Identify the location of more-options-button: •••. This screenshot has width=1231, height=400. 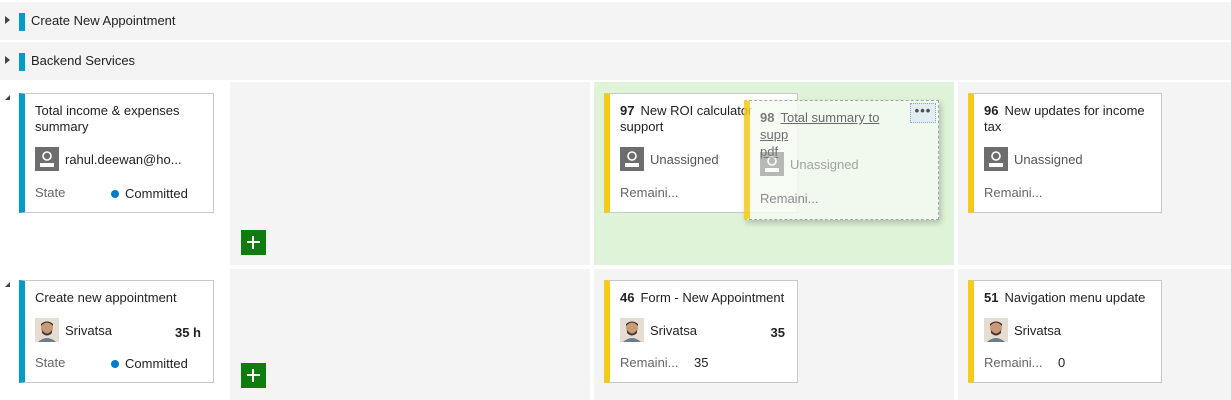
(923, 113).